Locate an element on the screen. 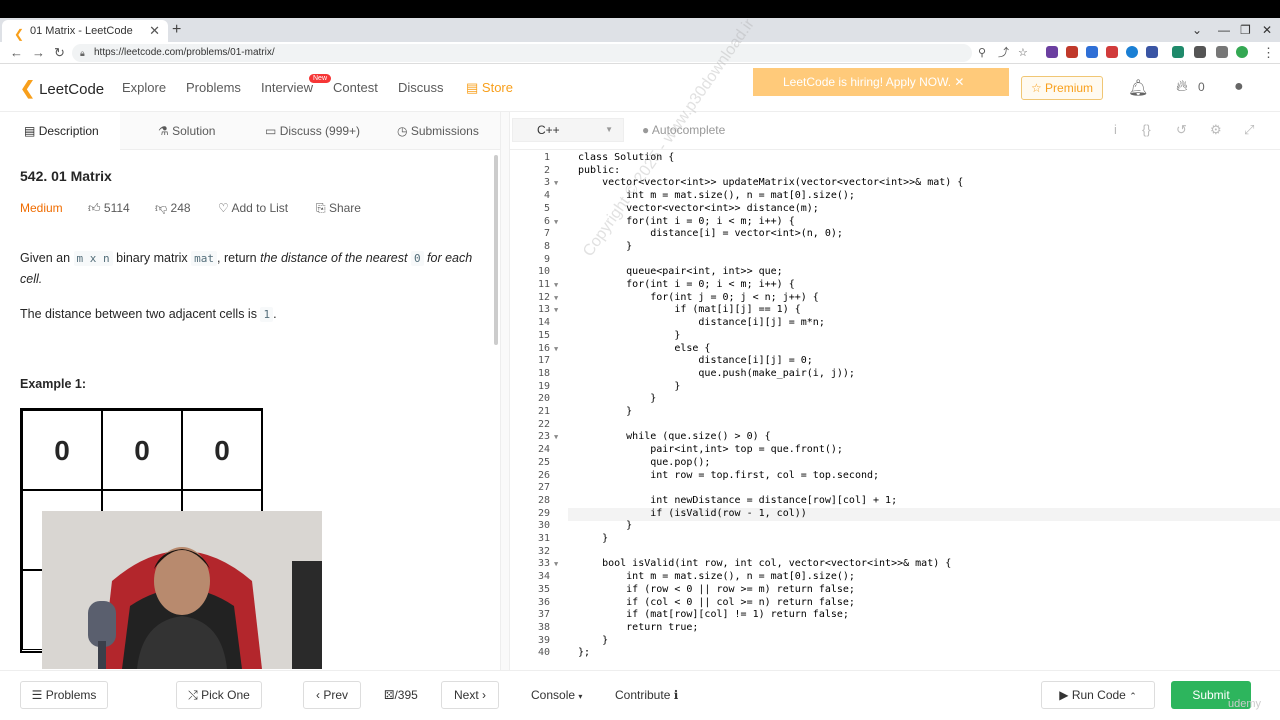  code-line: que.pop(); is located at coordinates (644, 463).